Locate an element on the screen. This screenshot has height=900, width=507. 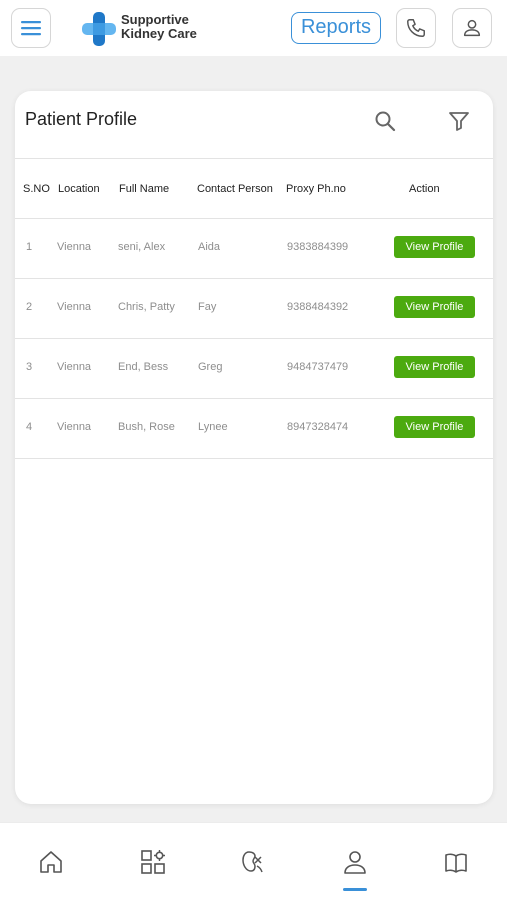
cell-full-name: Chris, Patty is located at coordinates (146, 307).